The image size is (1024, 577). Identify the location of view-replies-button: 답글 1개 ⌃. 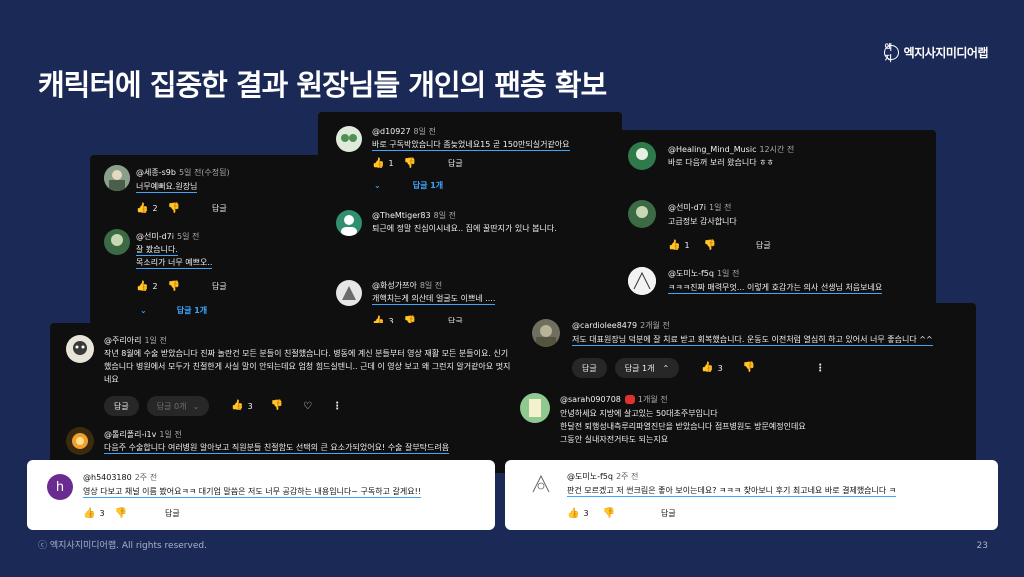
(647, 368).